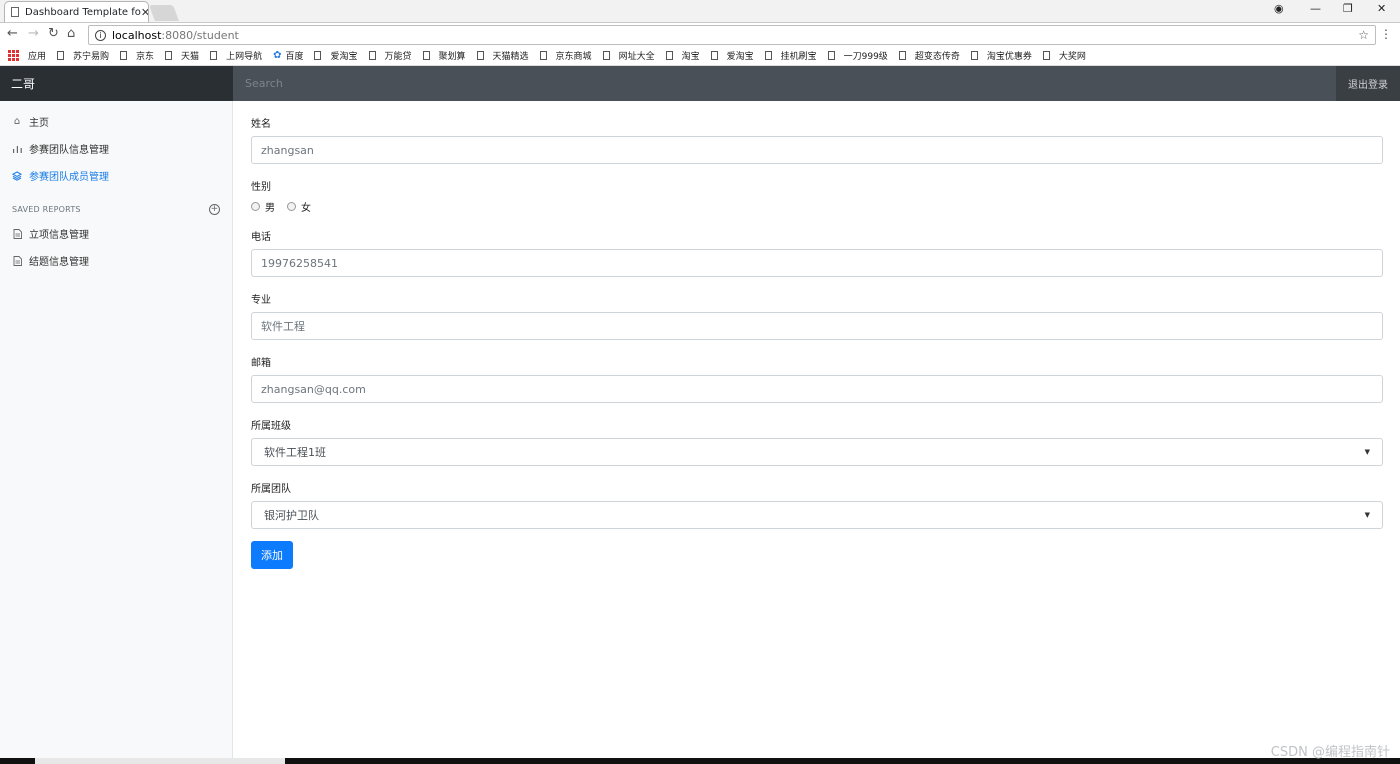  Describe the element at coordinates (261, 237) in the screenshot. I see `phone-label: 电话` at that location.